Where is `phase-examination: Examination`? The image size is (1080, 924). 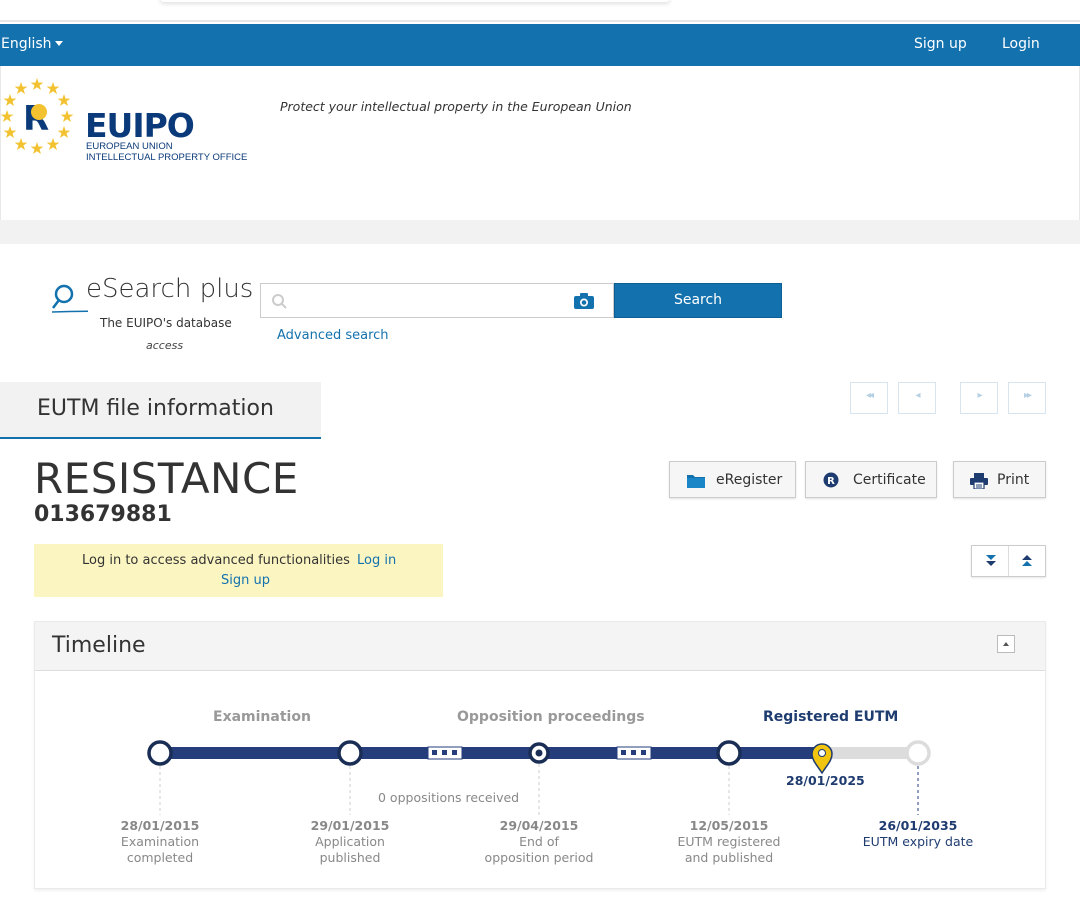 phase-examination: Examination is located at coordinates (262, 717).